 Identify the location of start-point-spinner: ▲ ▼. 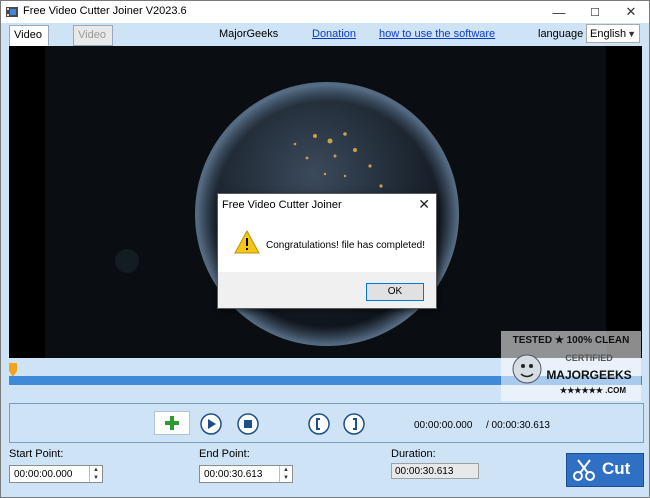
(95, 474).